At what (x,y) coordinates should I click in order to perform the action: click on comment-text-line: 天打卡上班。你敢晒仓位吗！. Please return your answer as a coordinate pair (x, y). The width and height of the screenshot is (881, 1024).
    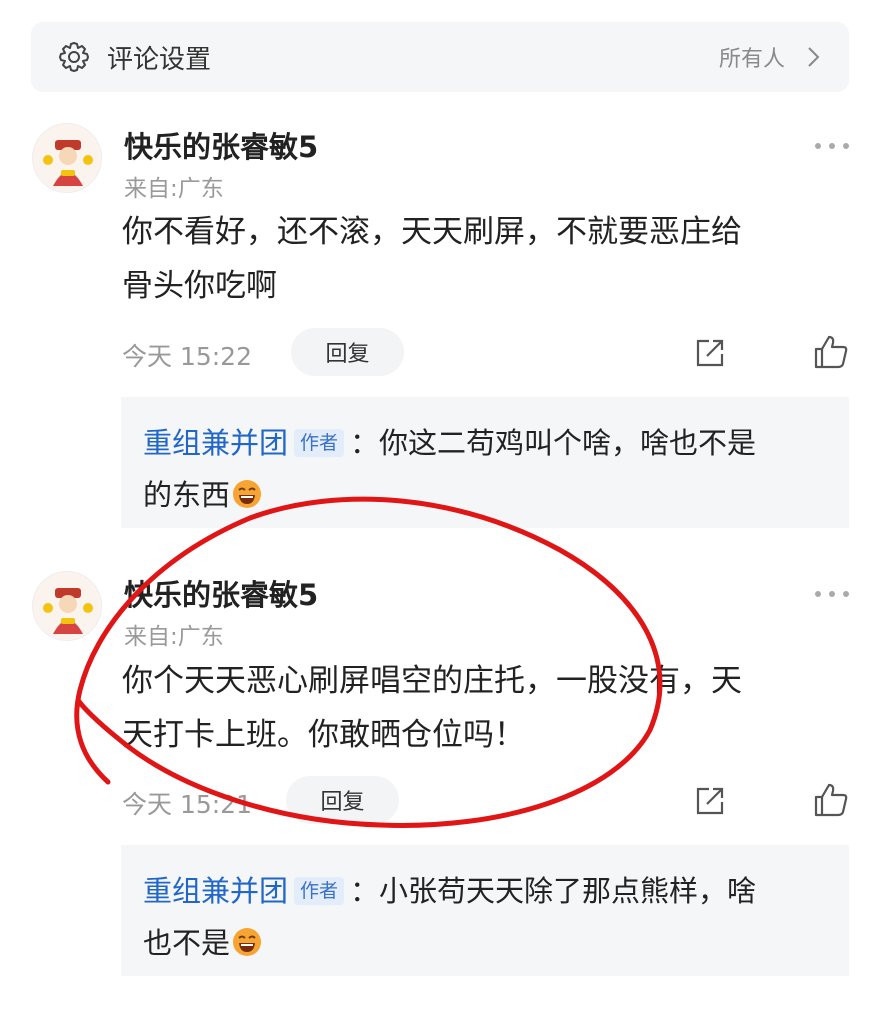
    Looking at the image, I should click on (323, 735).